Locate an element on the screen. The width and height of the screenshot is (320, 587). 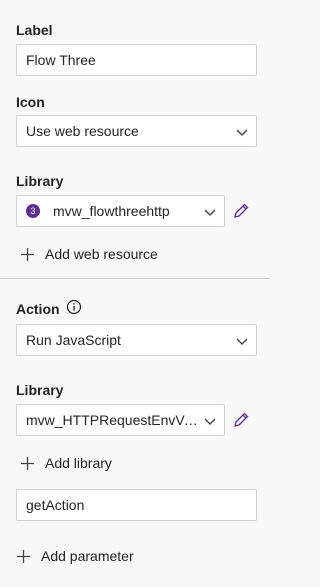
label-input-value: Flow Three is located at coordinates (61, 60).